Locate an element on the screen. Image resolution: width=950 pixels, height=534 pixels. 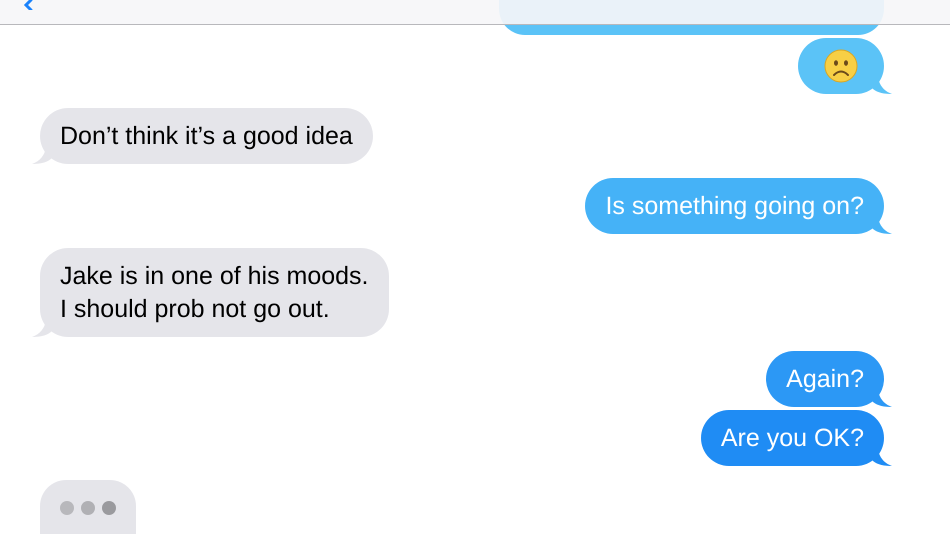
message-bubble: Don’t think it’s a good idea is located at coordinates (206, 136).